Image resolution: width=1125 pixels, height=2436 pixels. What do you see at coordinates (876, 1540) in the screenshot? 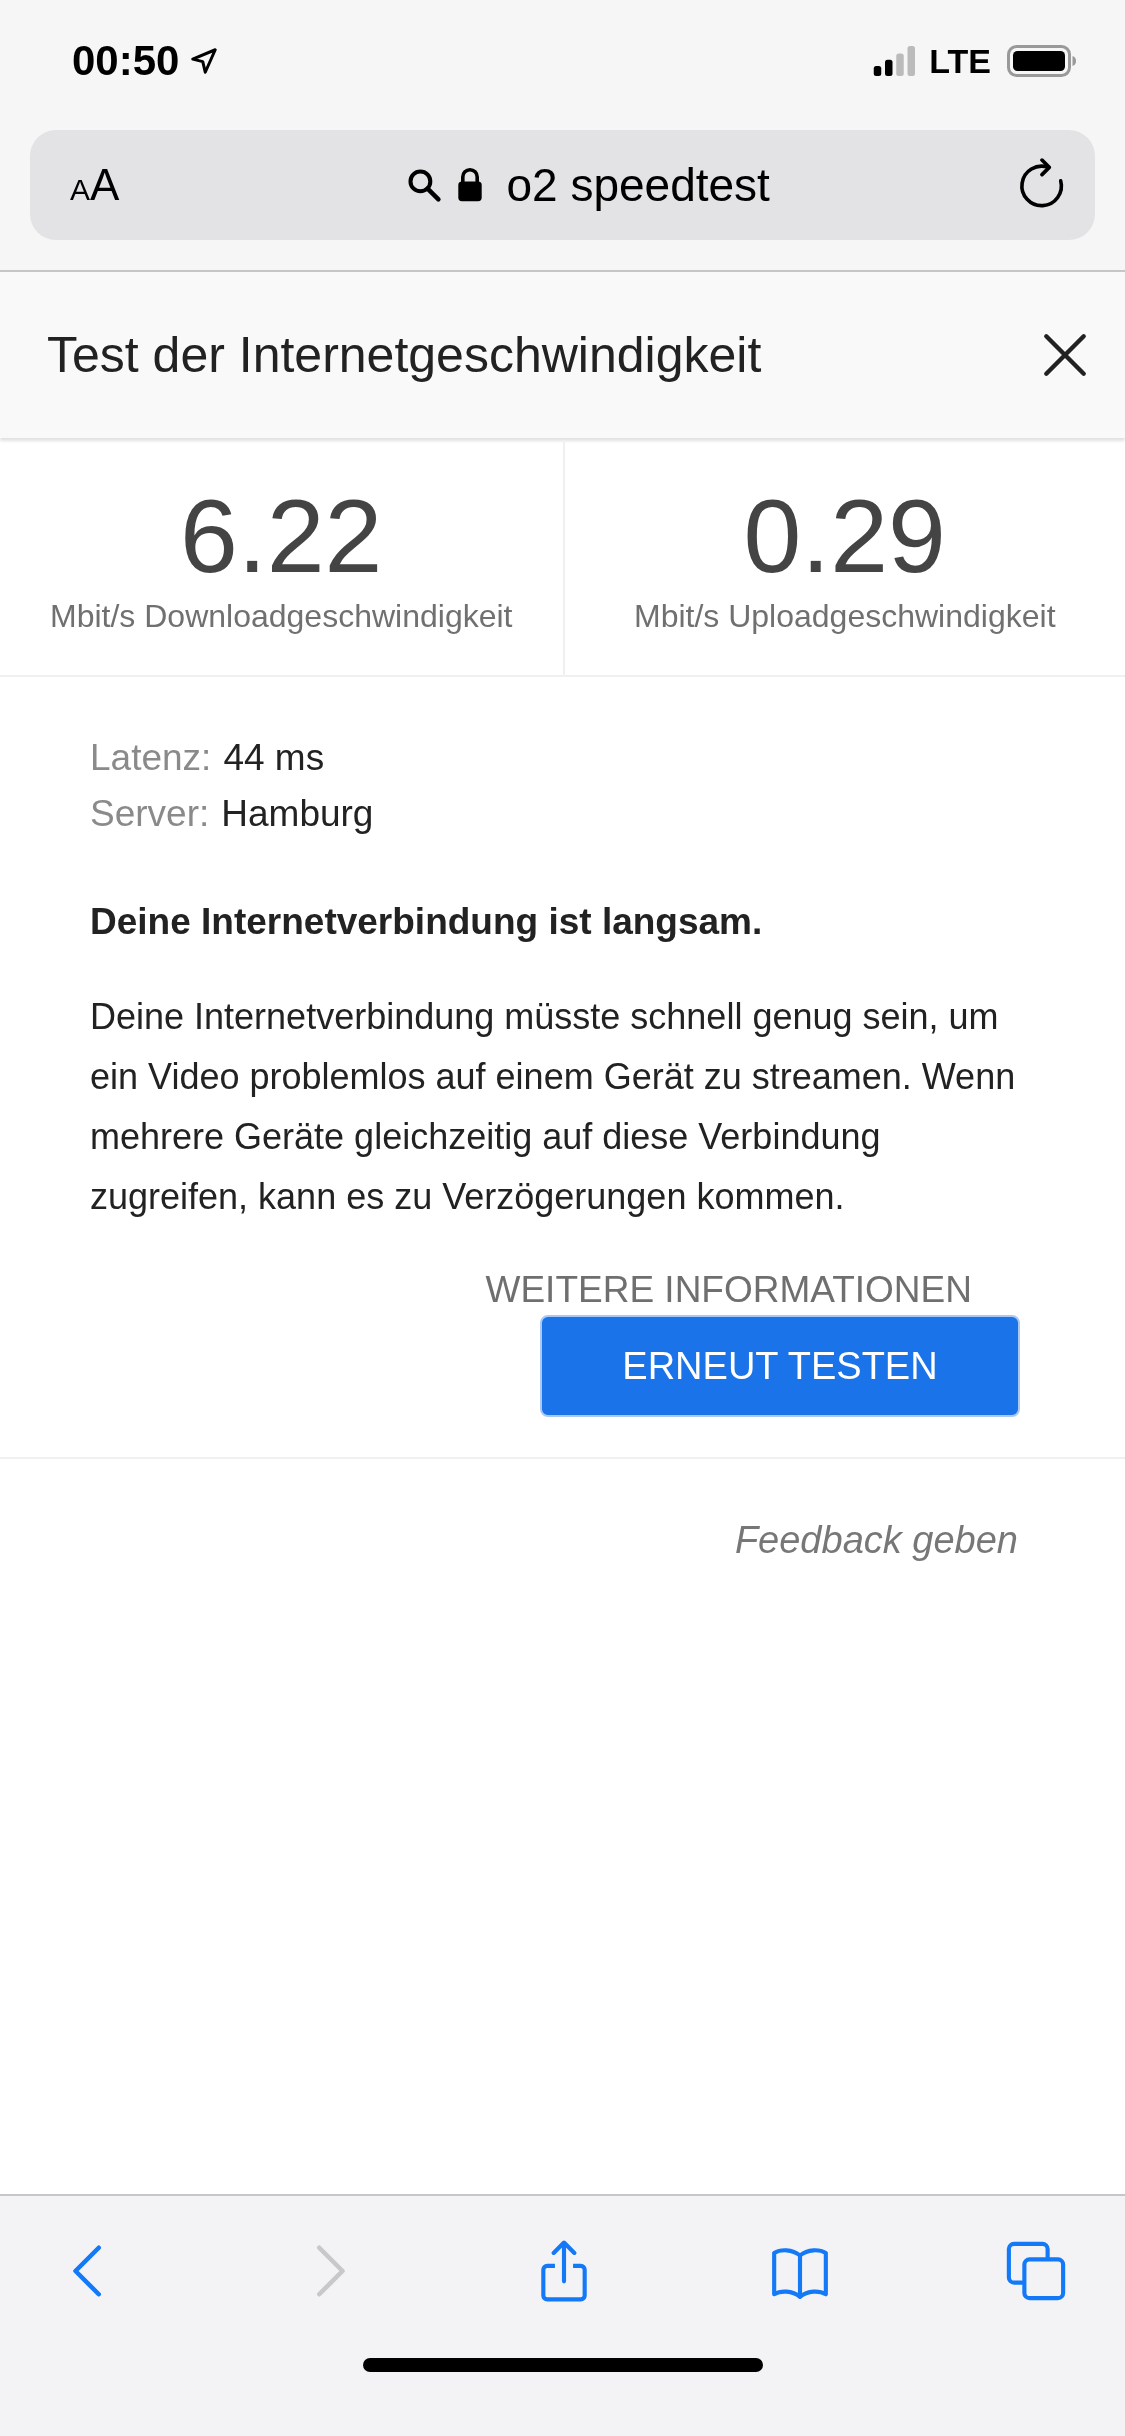
I see `feedback-link: Feedback geben` at bounding box center [876, 1540].